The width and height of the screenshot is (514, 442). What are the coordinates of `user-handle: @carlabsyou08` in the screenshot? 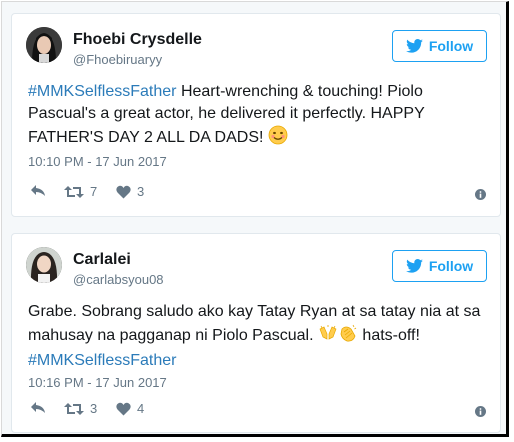 It's located at (118, 279).